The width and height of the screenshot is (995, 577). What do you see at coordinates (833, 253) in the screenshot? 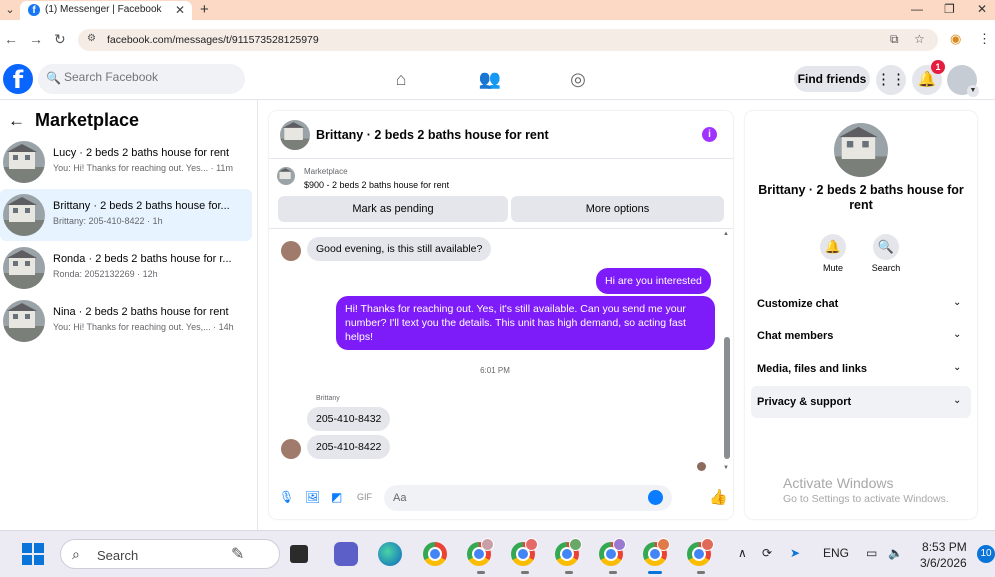
I see `mute-button: 🔔 Mute` at bounding box center [833, 253].